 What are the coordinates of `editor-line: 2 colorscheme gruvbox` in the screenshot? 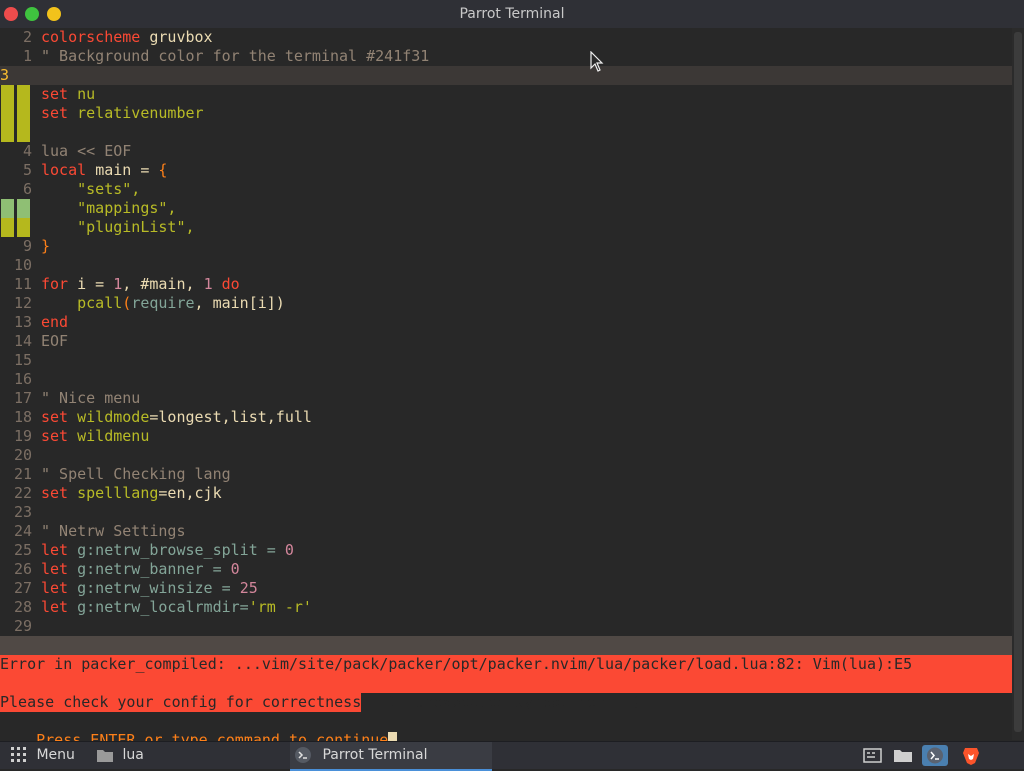 It's located at (506, 37).